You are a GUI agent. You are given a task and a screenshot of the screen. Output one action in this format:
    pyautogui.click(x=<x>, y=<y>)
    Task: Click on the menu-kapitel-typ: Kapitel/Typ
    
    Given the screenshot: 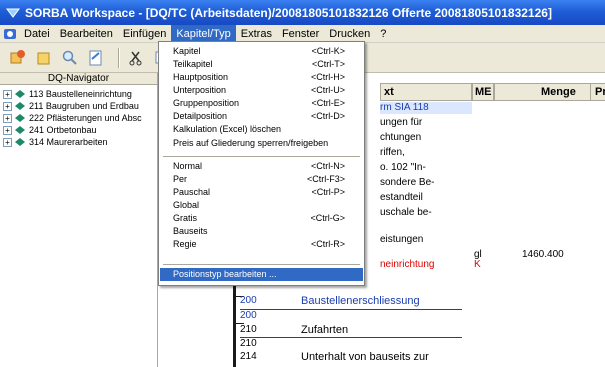 What is the action you would take?
    pyautogui.click(x=203, y=33)
    